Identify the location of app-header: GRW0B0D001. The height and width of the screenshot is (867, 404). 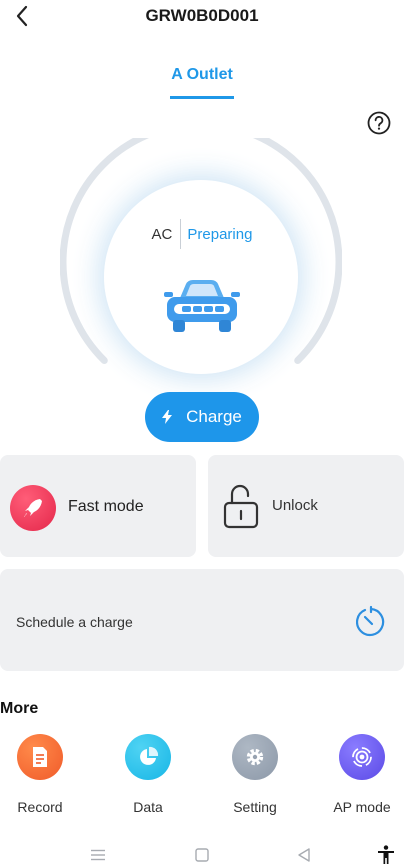
(202, 17).